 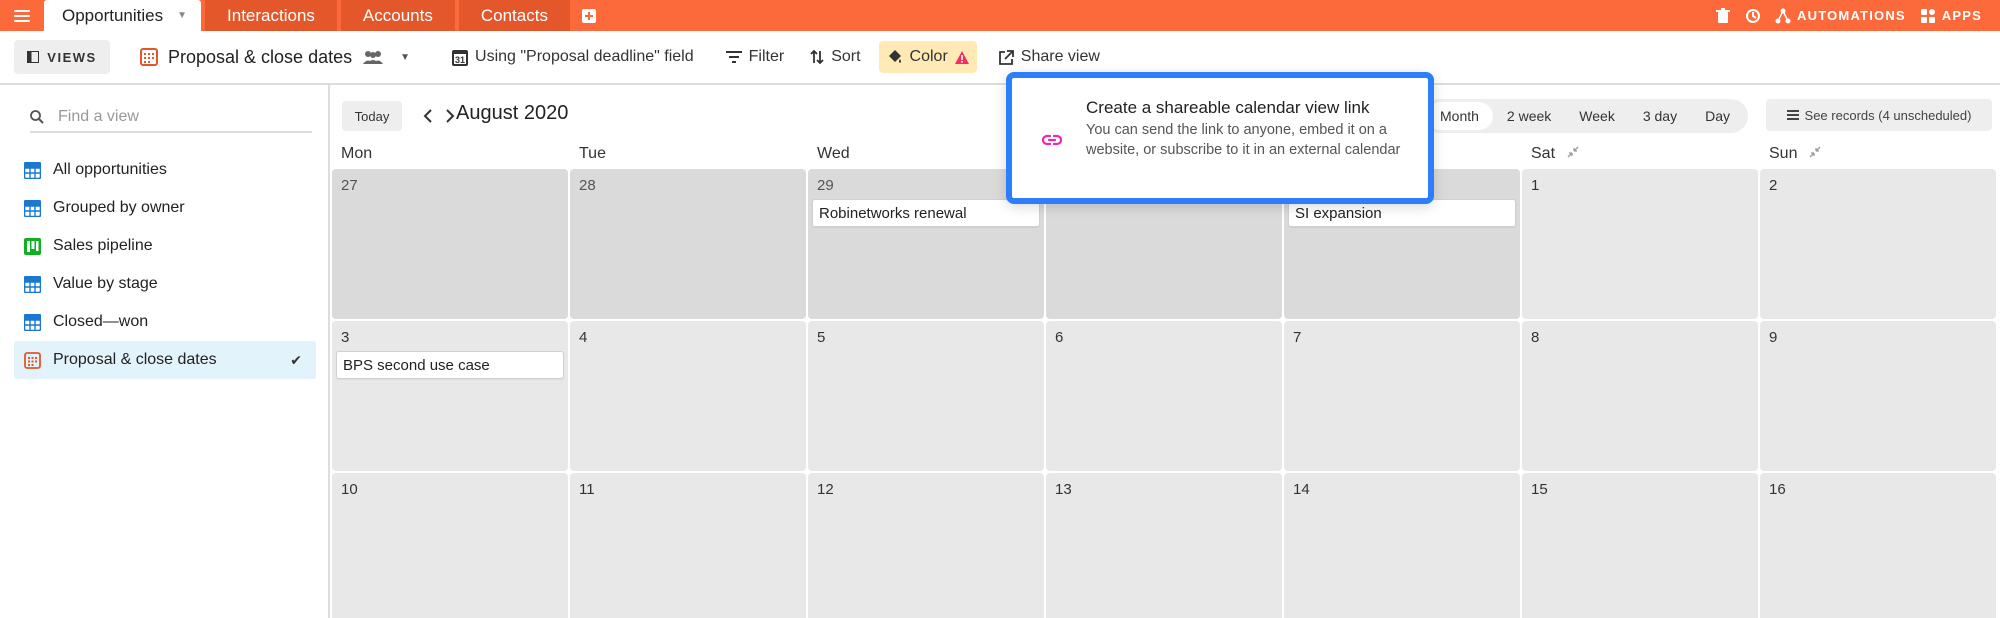 I want to click on share-view-button: Share view, so click(x=1049, y=57).